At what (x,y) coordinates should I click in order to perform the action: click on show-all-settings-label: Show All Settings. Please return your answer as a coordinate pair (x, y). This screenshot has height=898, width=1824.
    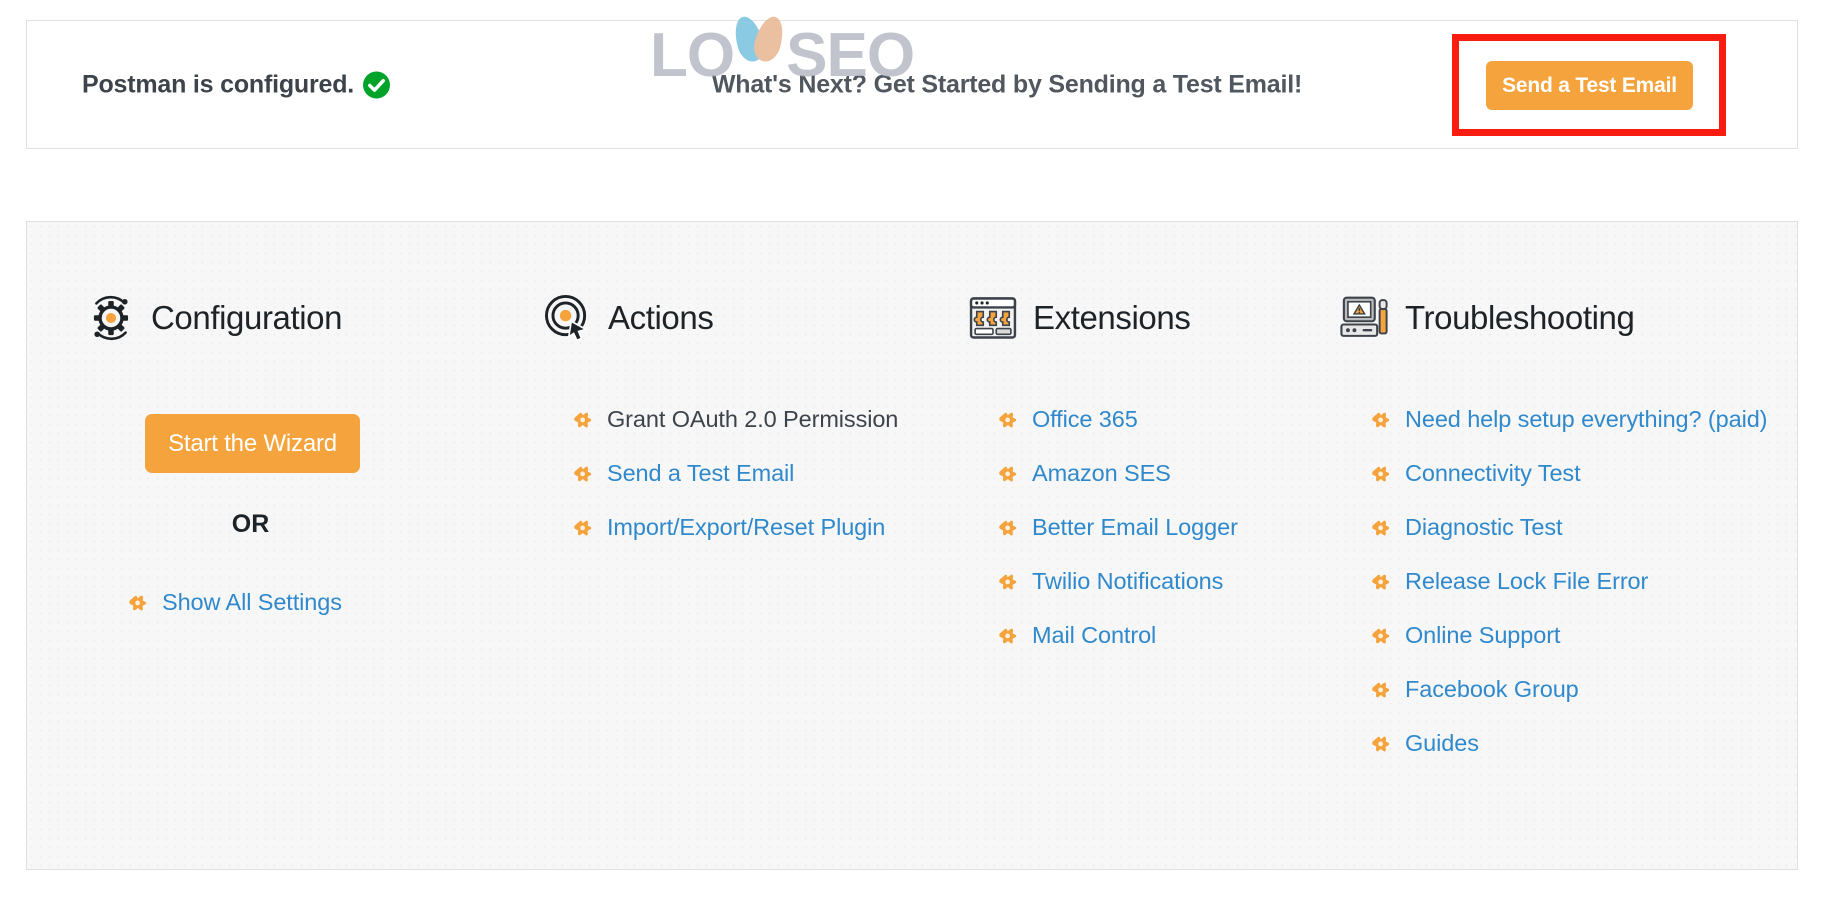
    Looking at the image, I should click on (252, 602).